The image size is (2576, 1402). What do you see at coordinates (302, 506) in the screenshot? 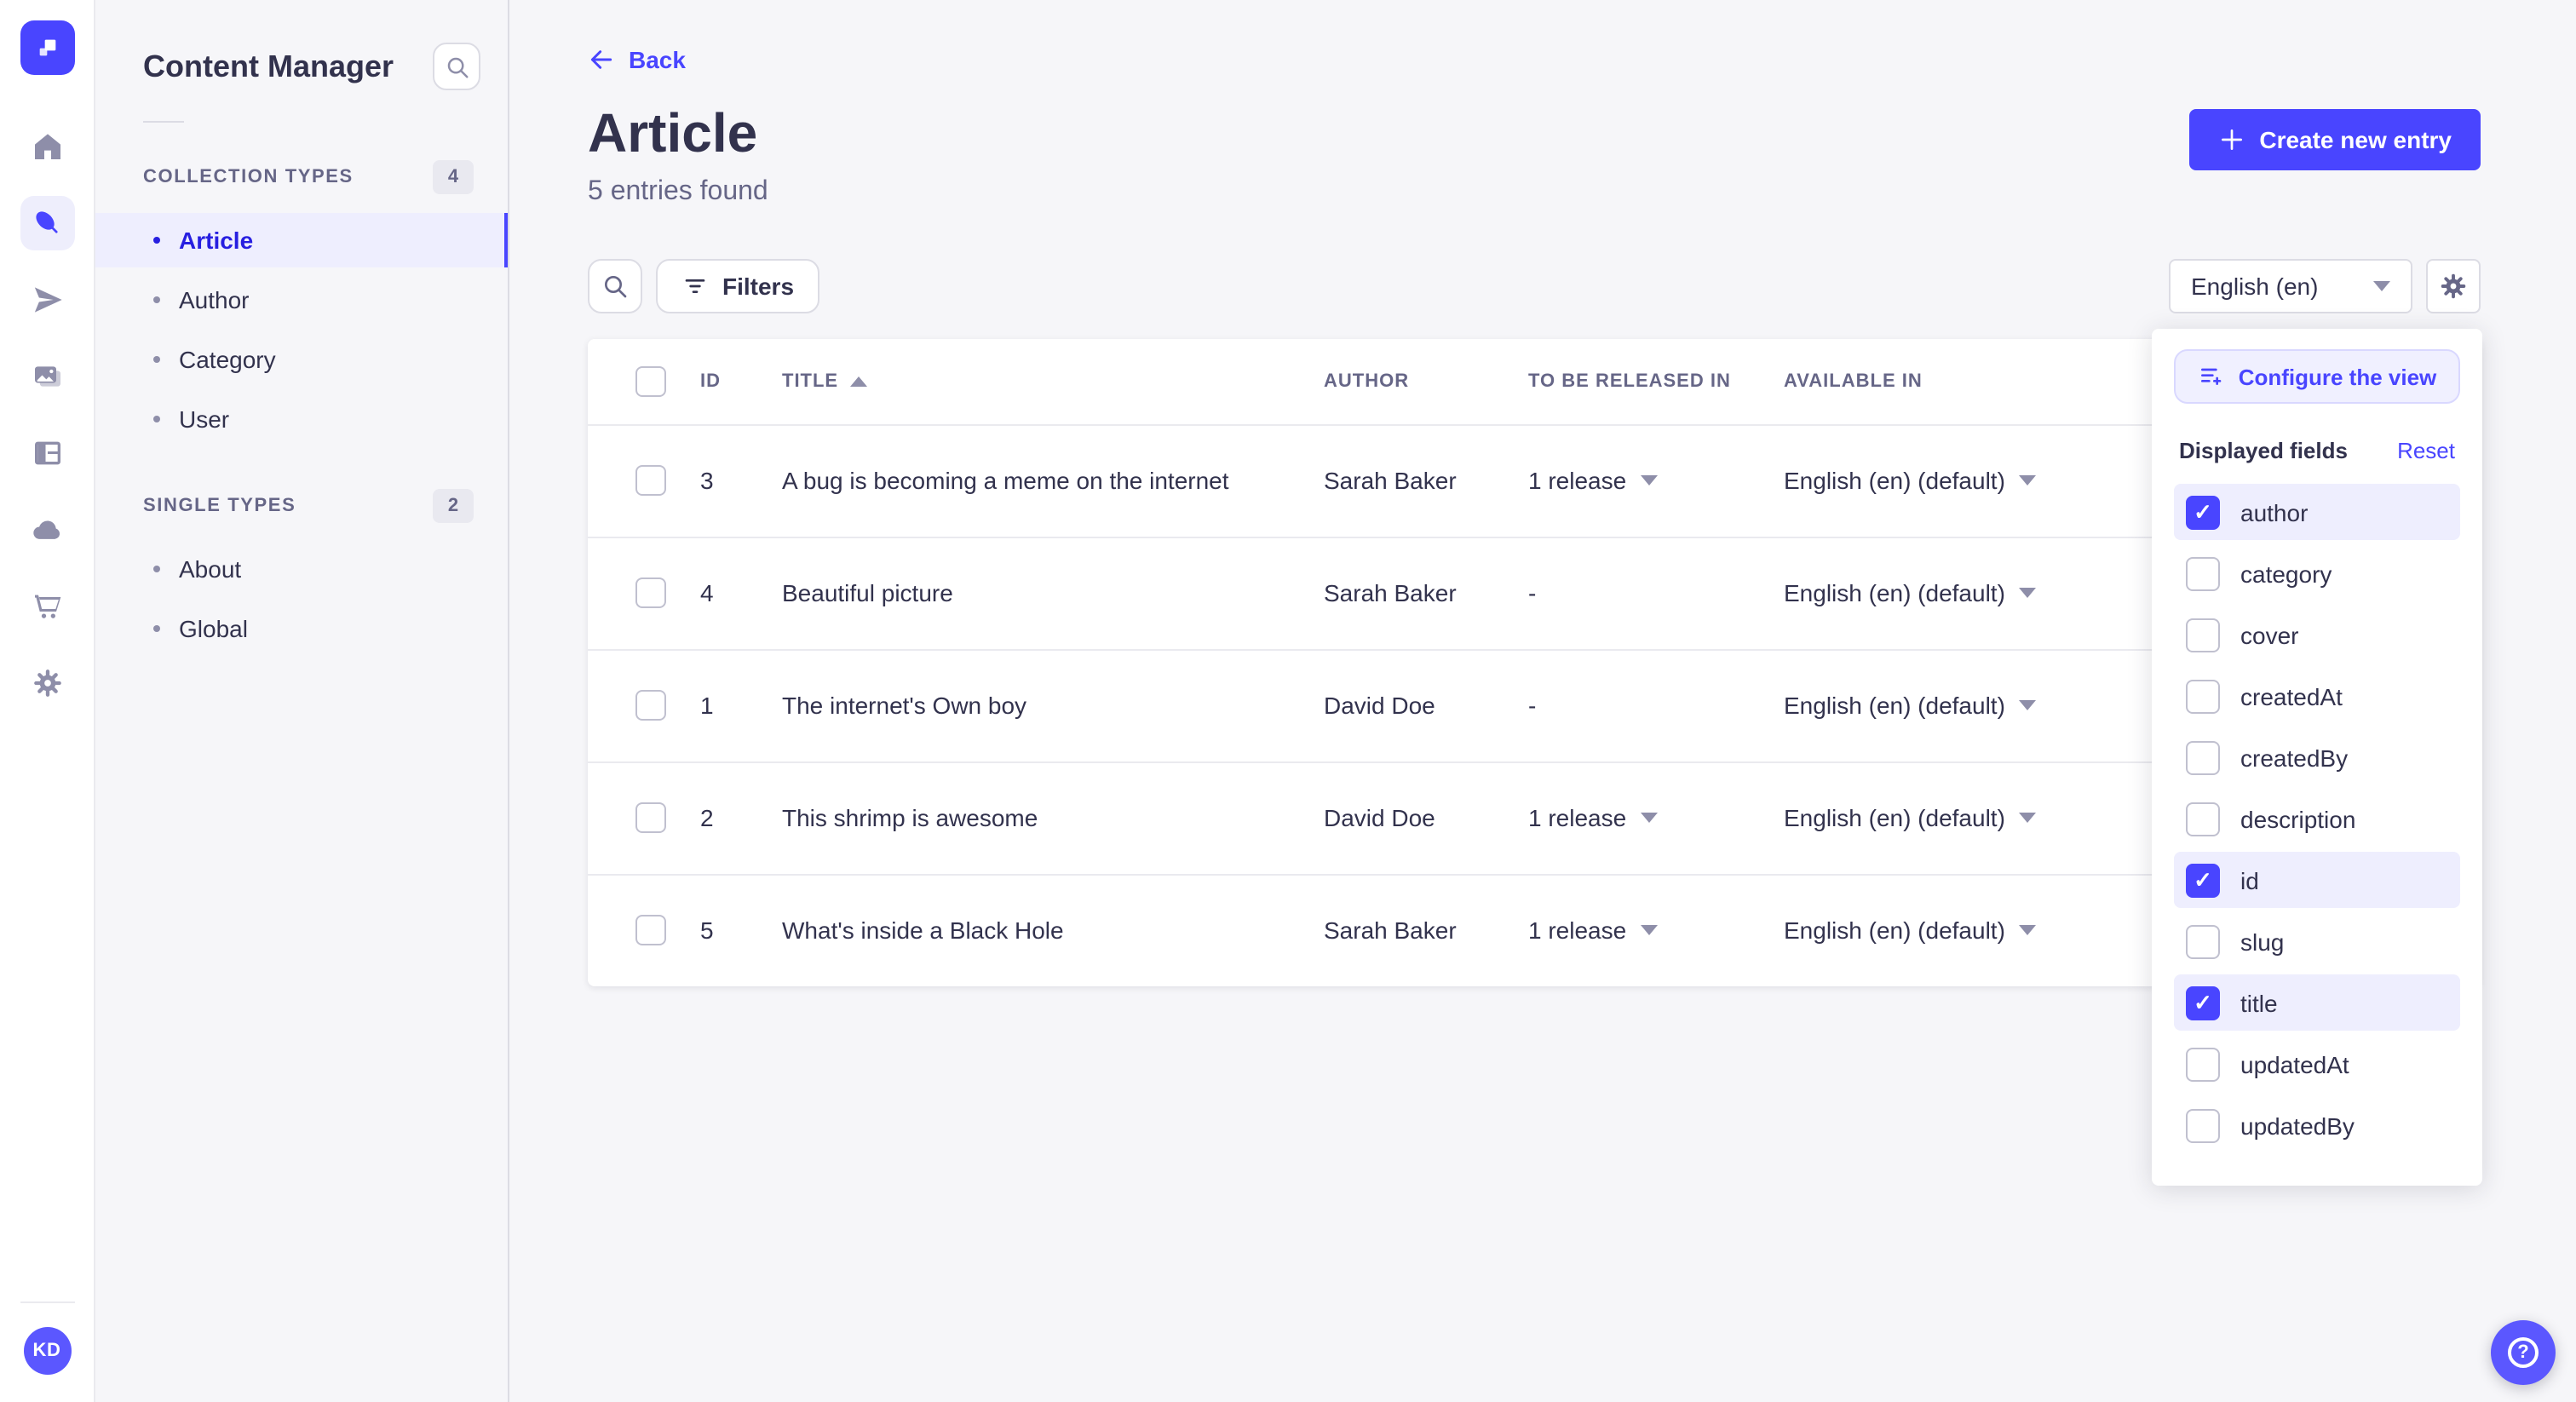
I see `section-single-types: SINGLE TYPES 2` at bounding box center [302, 506].